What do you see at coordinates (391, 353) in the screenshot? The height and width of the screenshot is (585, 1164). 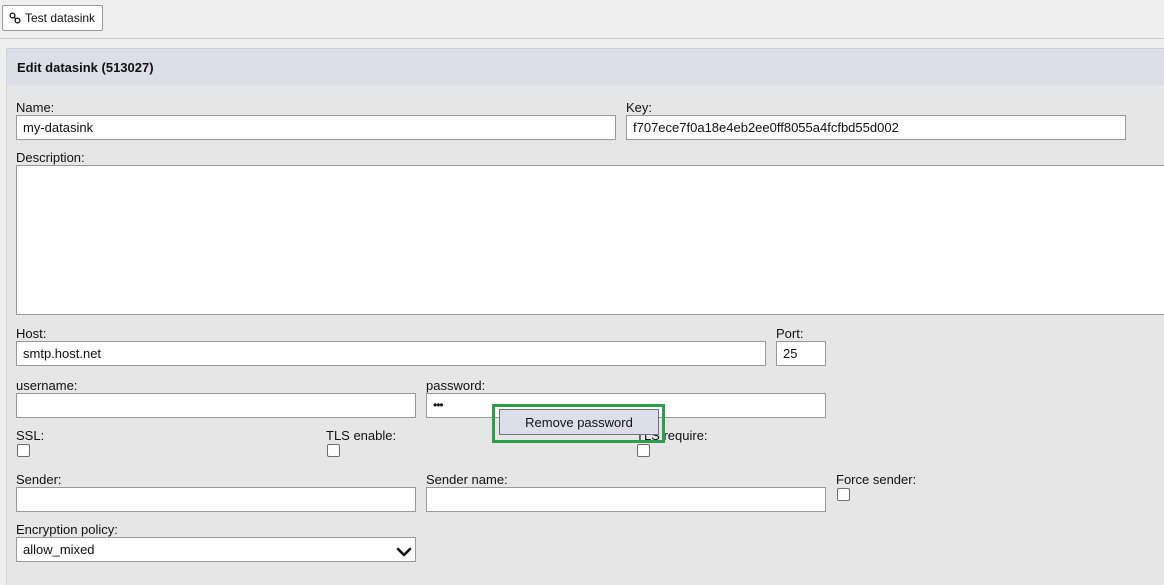 I see `host-input: smtp.host.net` at bounding box center [391, 353].